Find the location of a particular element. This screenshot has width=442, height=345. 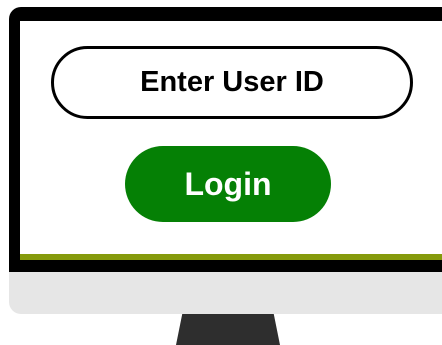

user-id-placeholder: Enter User ID is located at coordinates (232, 82).